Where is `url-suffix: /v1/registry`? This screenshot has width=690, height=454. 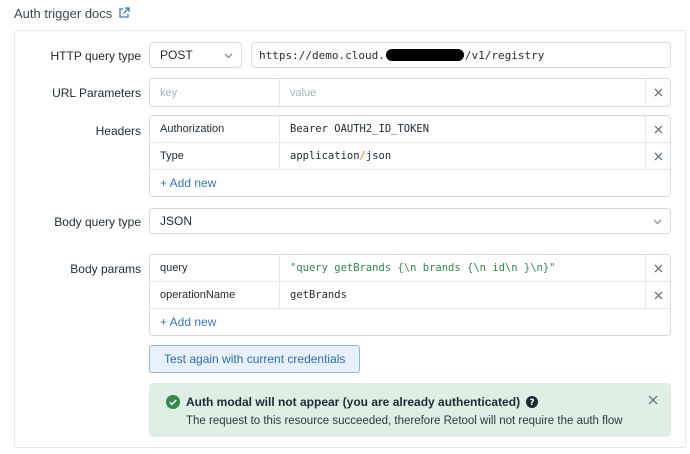
url-suffix: /v1/registry is located at coordinates (504, 55).